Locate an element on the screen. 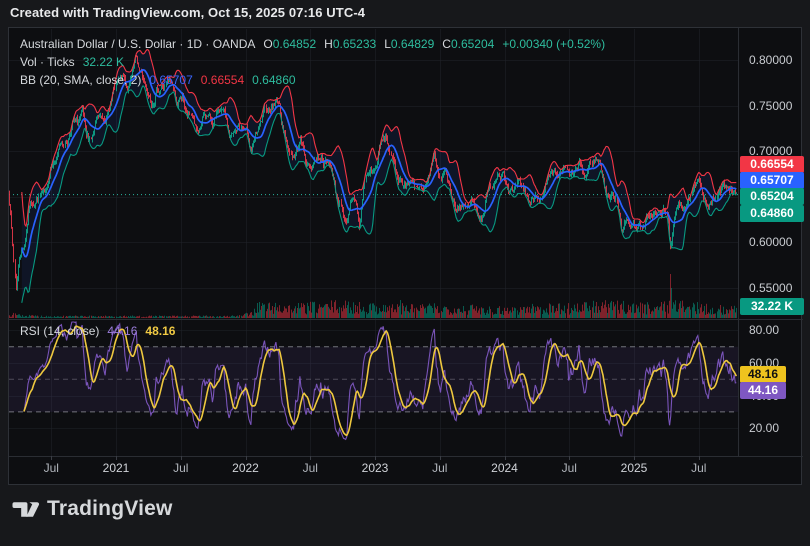 The height and width of the screenshot is (546, 810). price-axis-tick: 0.60000 is located at coordinates (771, 242).